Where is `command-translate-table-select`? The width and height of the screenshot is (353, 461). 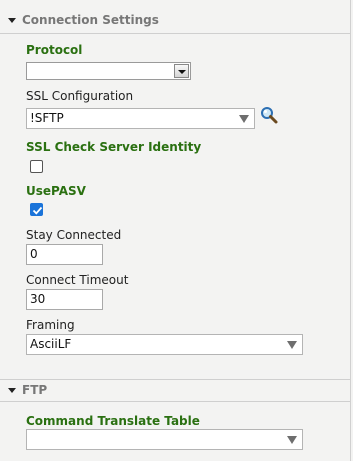
command-translate-table-select is located at coordinates (164, 439).